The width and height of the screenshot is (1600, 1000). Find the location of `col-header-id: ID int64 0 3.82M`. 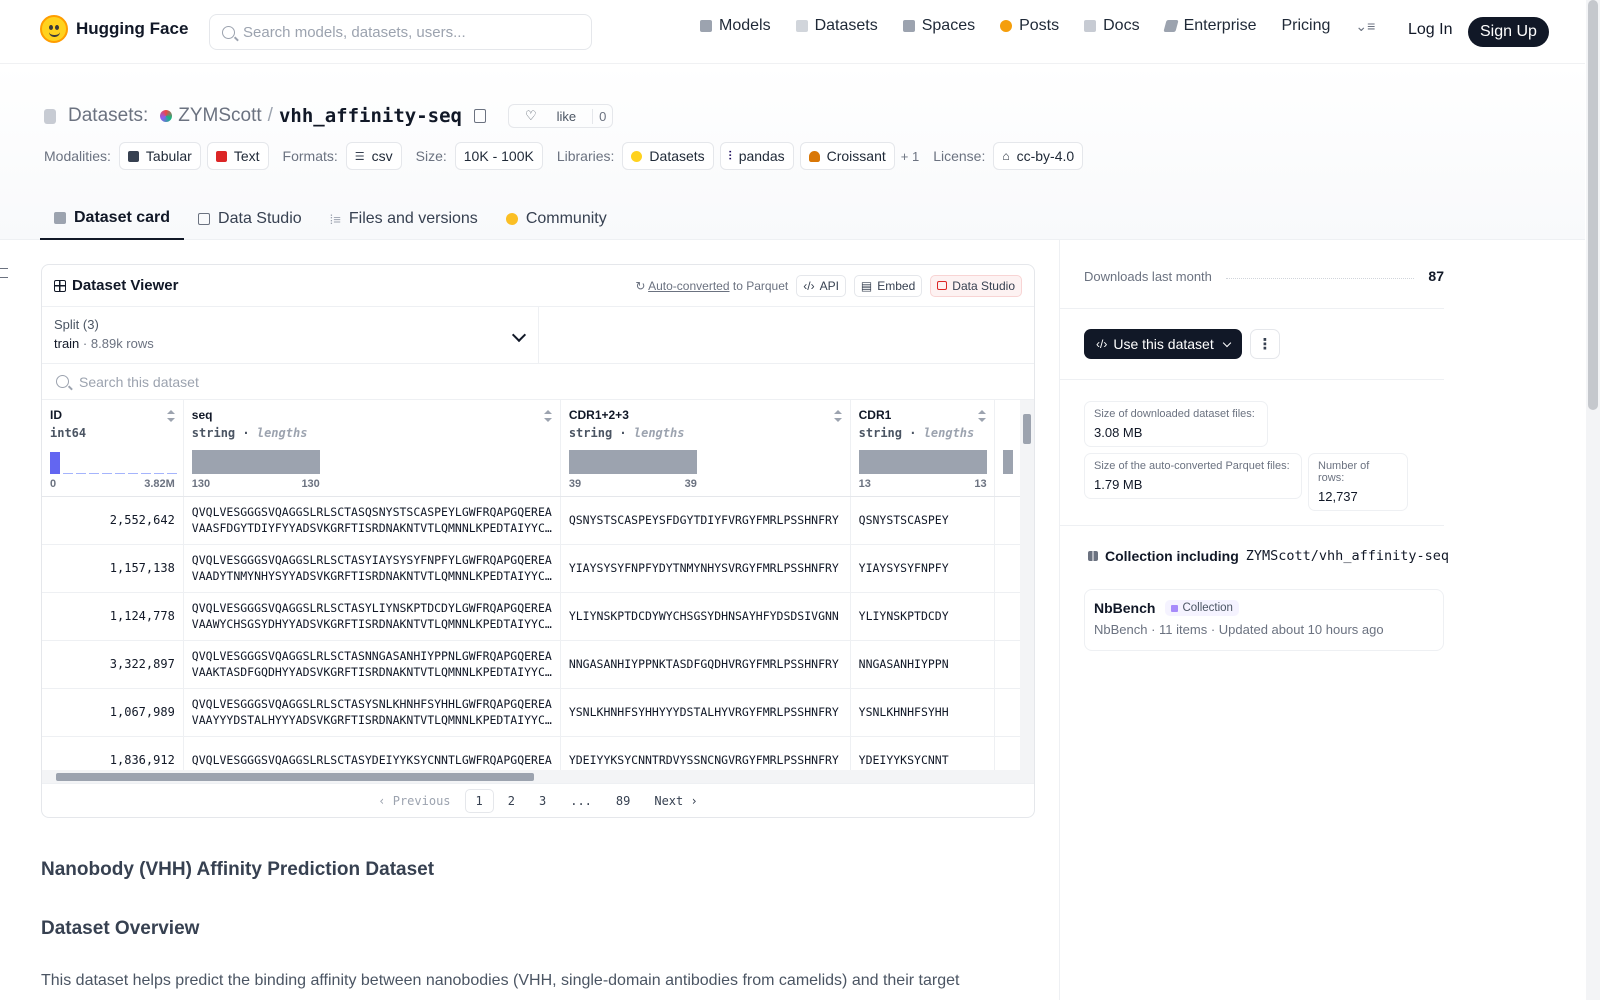

col-header-id: ID int64 0 3.82M is located at coordinates (113, 448).